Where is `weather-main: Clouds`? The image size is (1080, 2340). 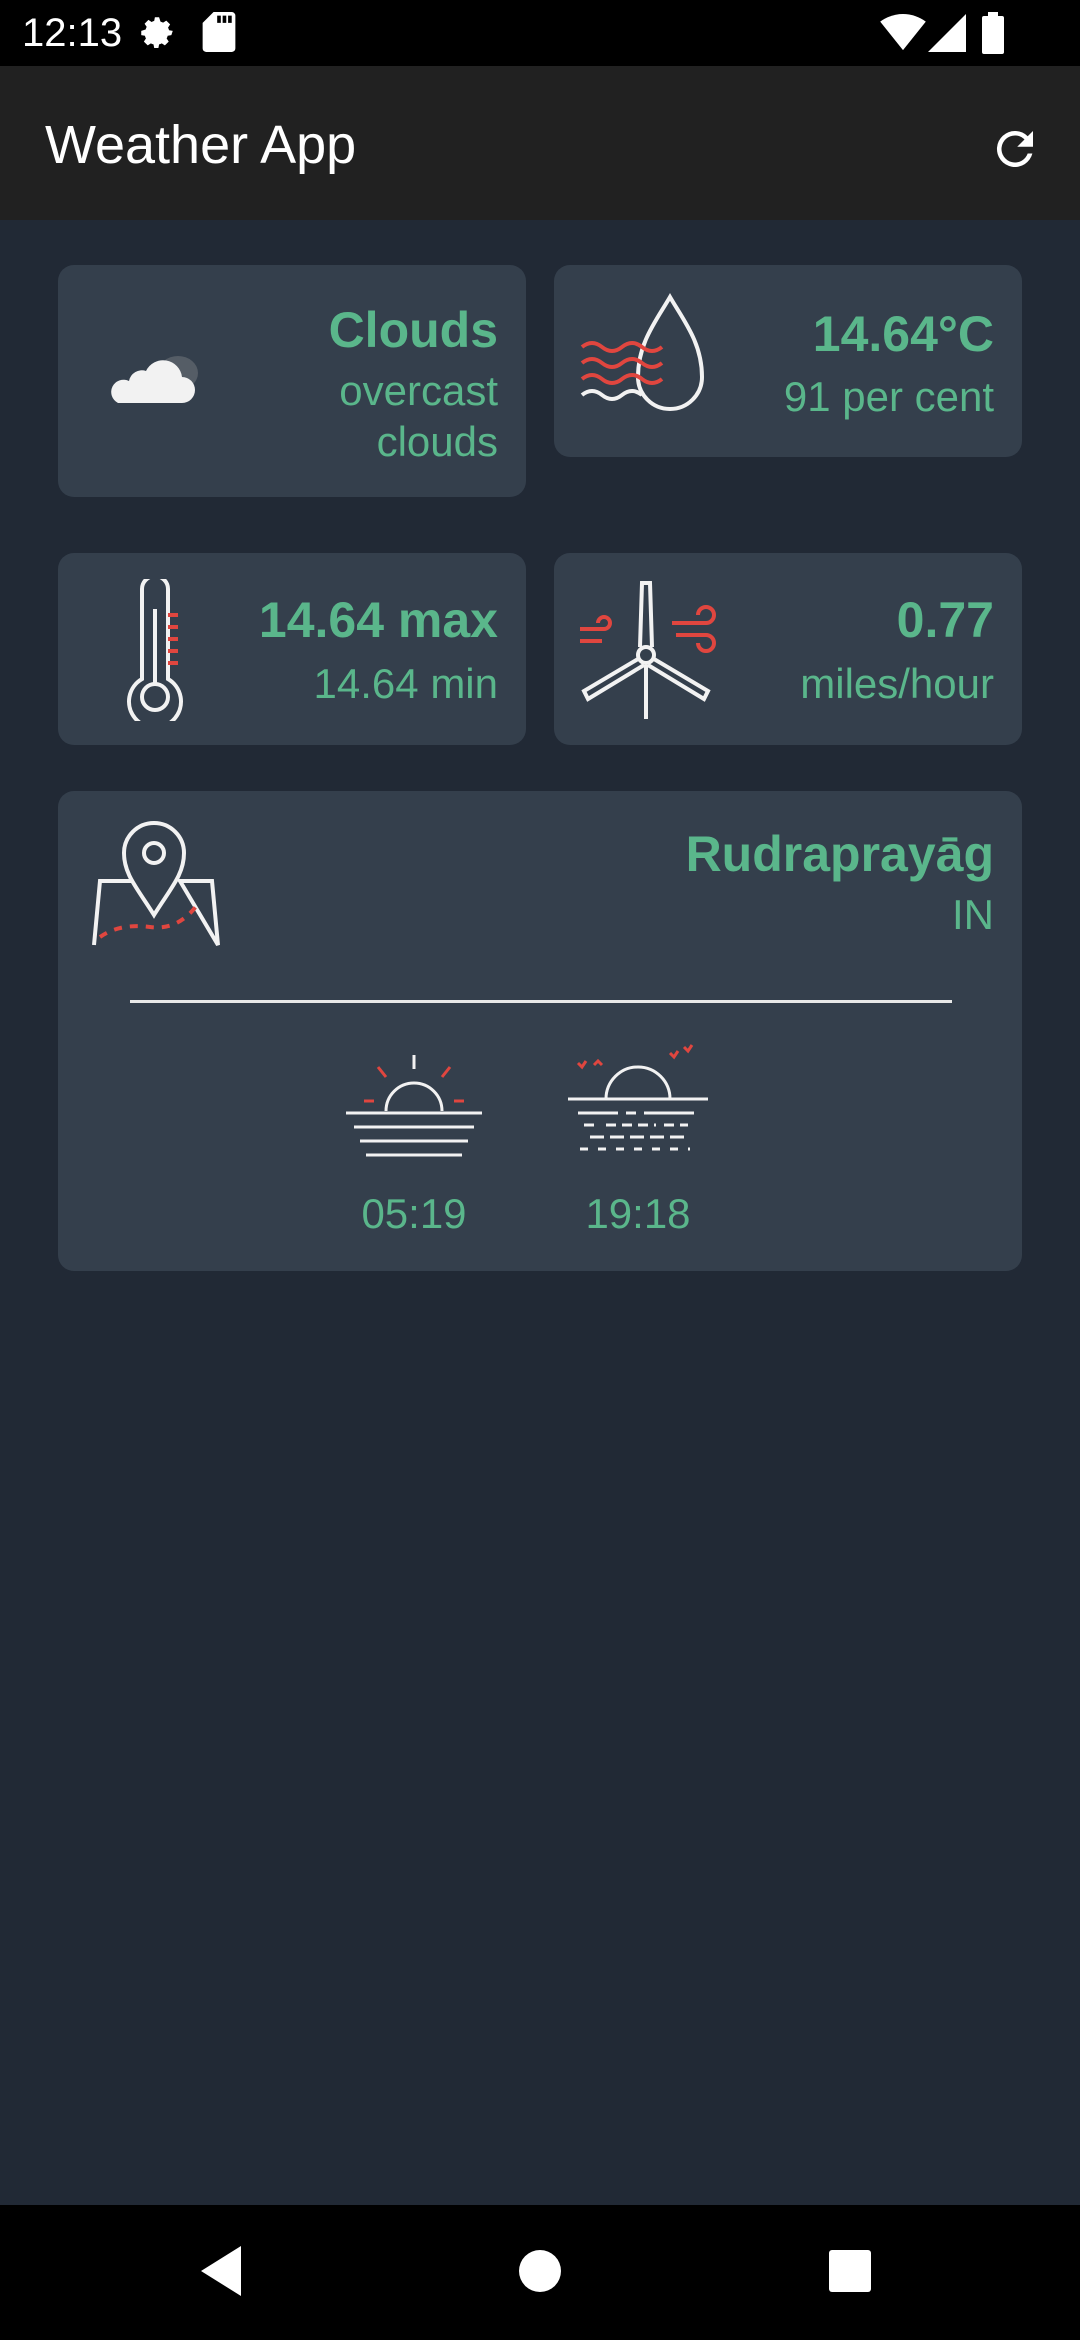 weather-main: Clouds is located at coordinates (413, 330).